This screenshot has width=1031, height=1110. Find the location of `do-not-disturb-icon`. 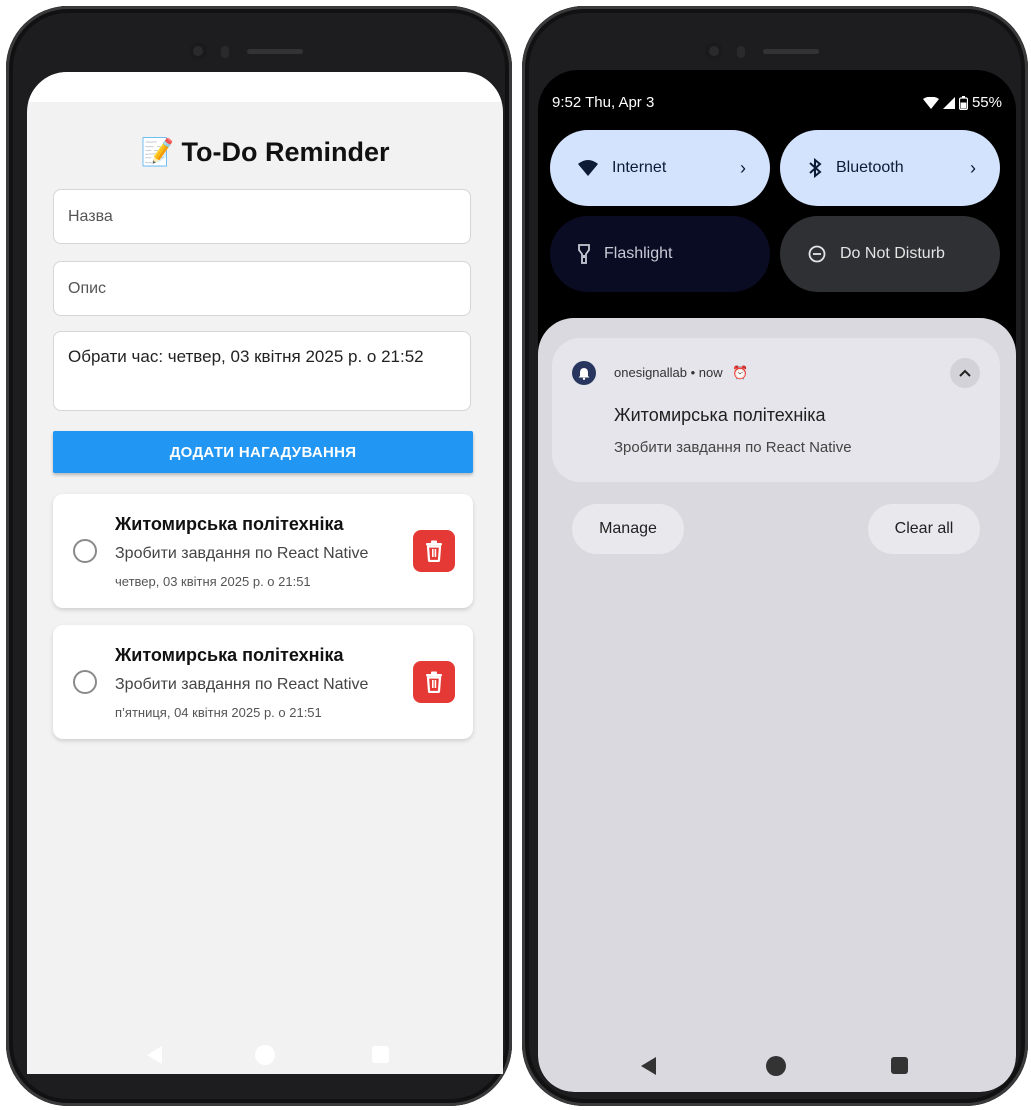

do-not-disturb-icon is located at coordinates (817, 254).